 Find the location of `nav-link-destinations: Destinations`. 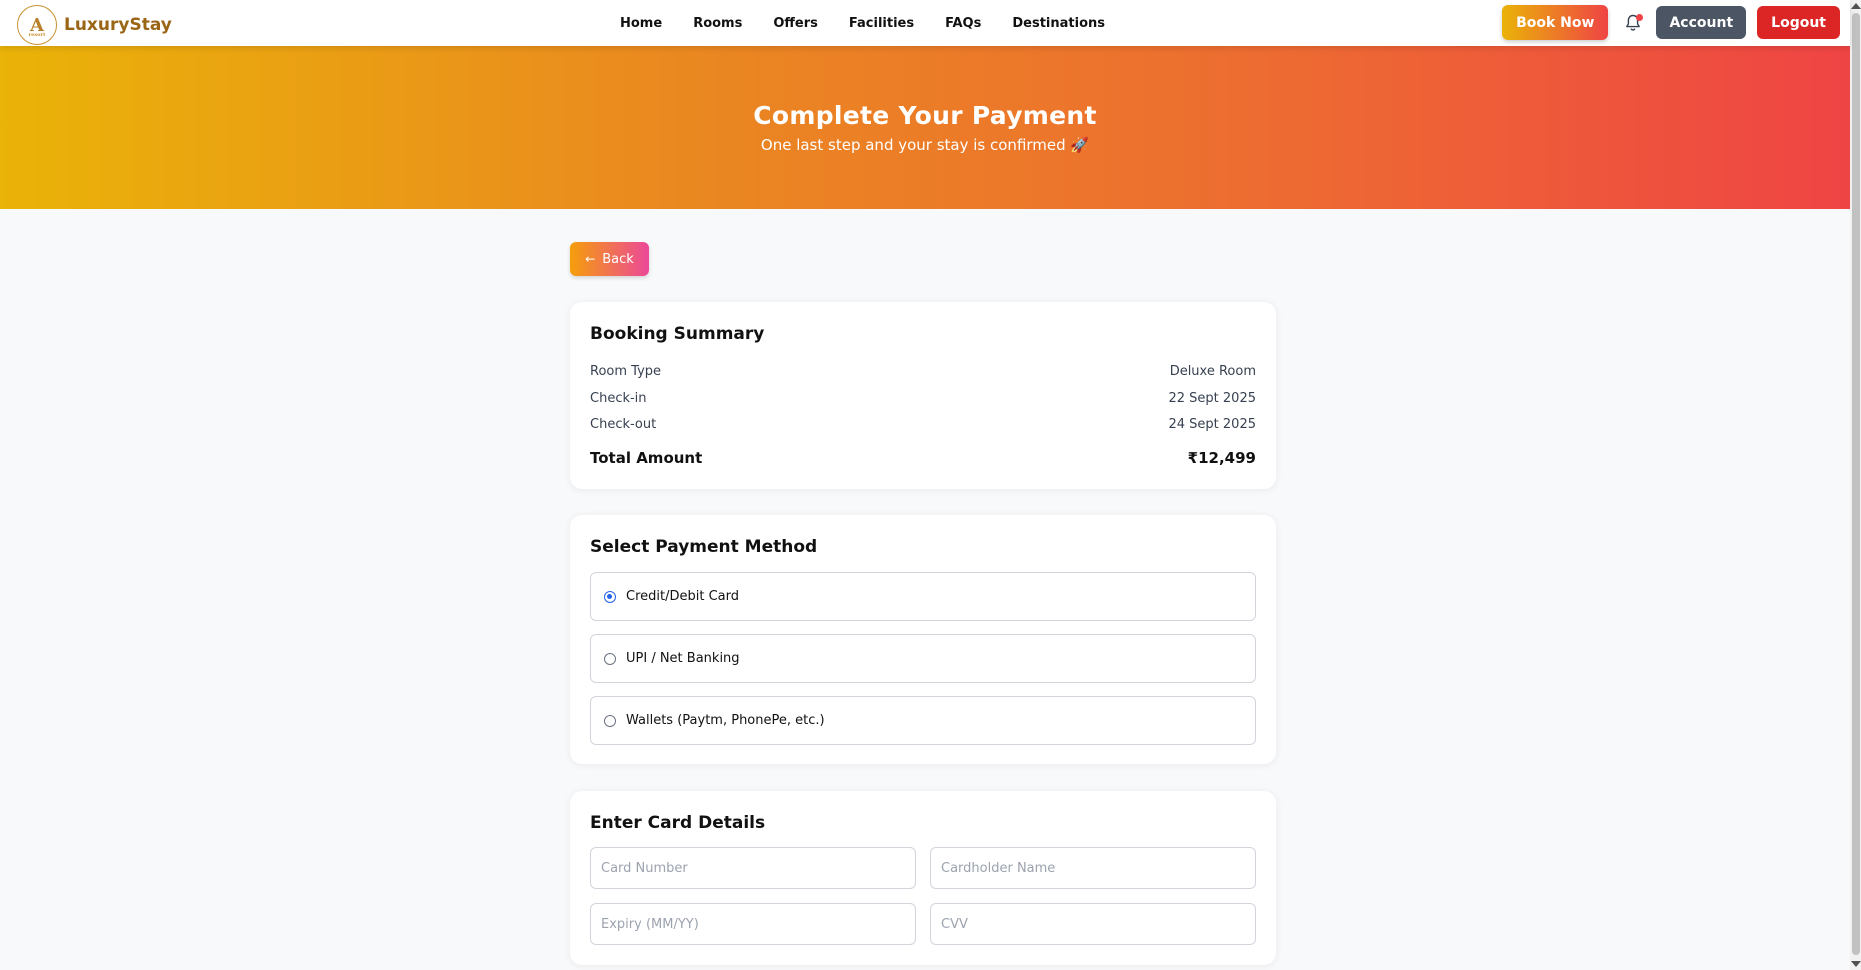

nav-link-destinations: Destinations is located at coordinates (1058, 23).